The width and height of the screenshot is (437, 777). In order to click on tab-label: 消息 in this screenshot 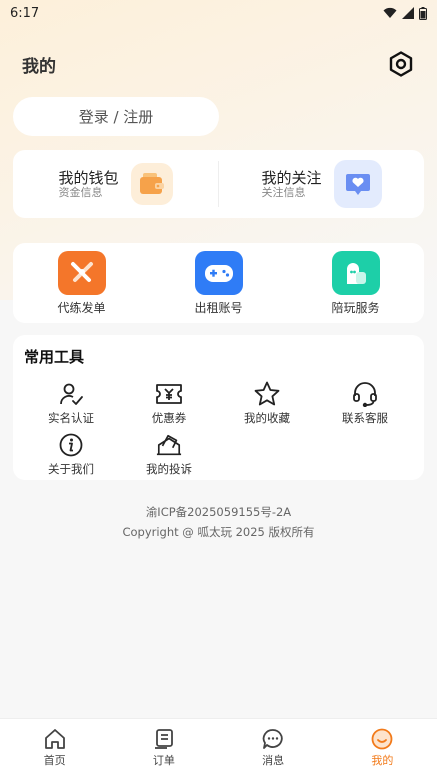, I will do `click(273, 760)`.